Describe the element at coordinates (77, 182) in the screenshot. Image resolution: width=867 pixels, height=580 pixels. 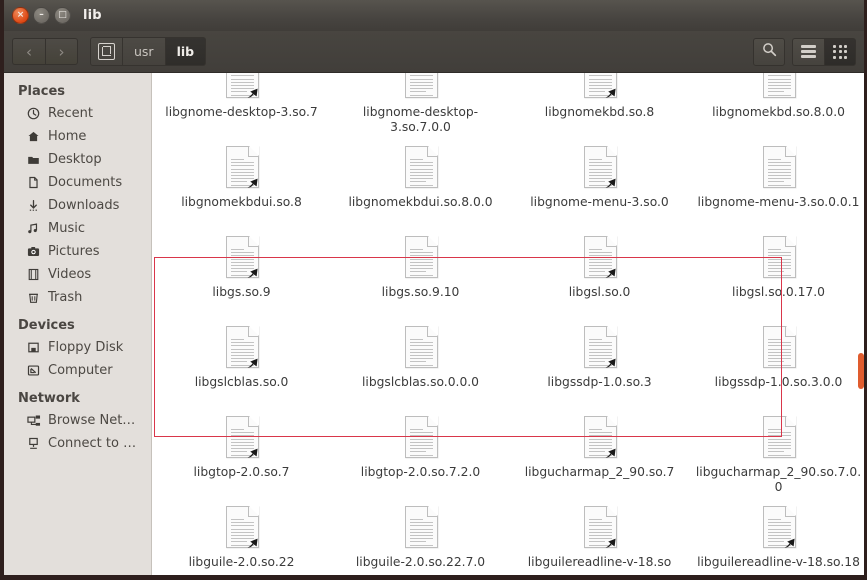
I see `sidebar-item-documents: Documents` at that location.